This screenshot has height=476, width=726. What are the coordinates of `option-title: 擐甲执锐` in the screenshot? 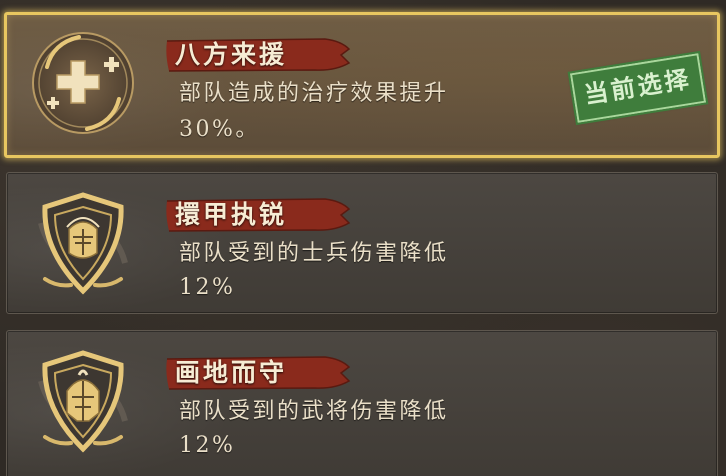 It's located at (231, 214).